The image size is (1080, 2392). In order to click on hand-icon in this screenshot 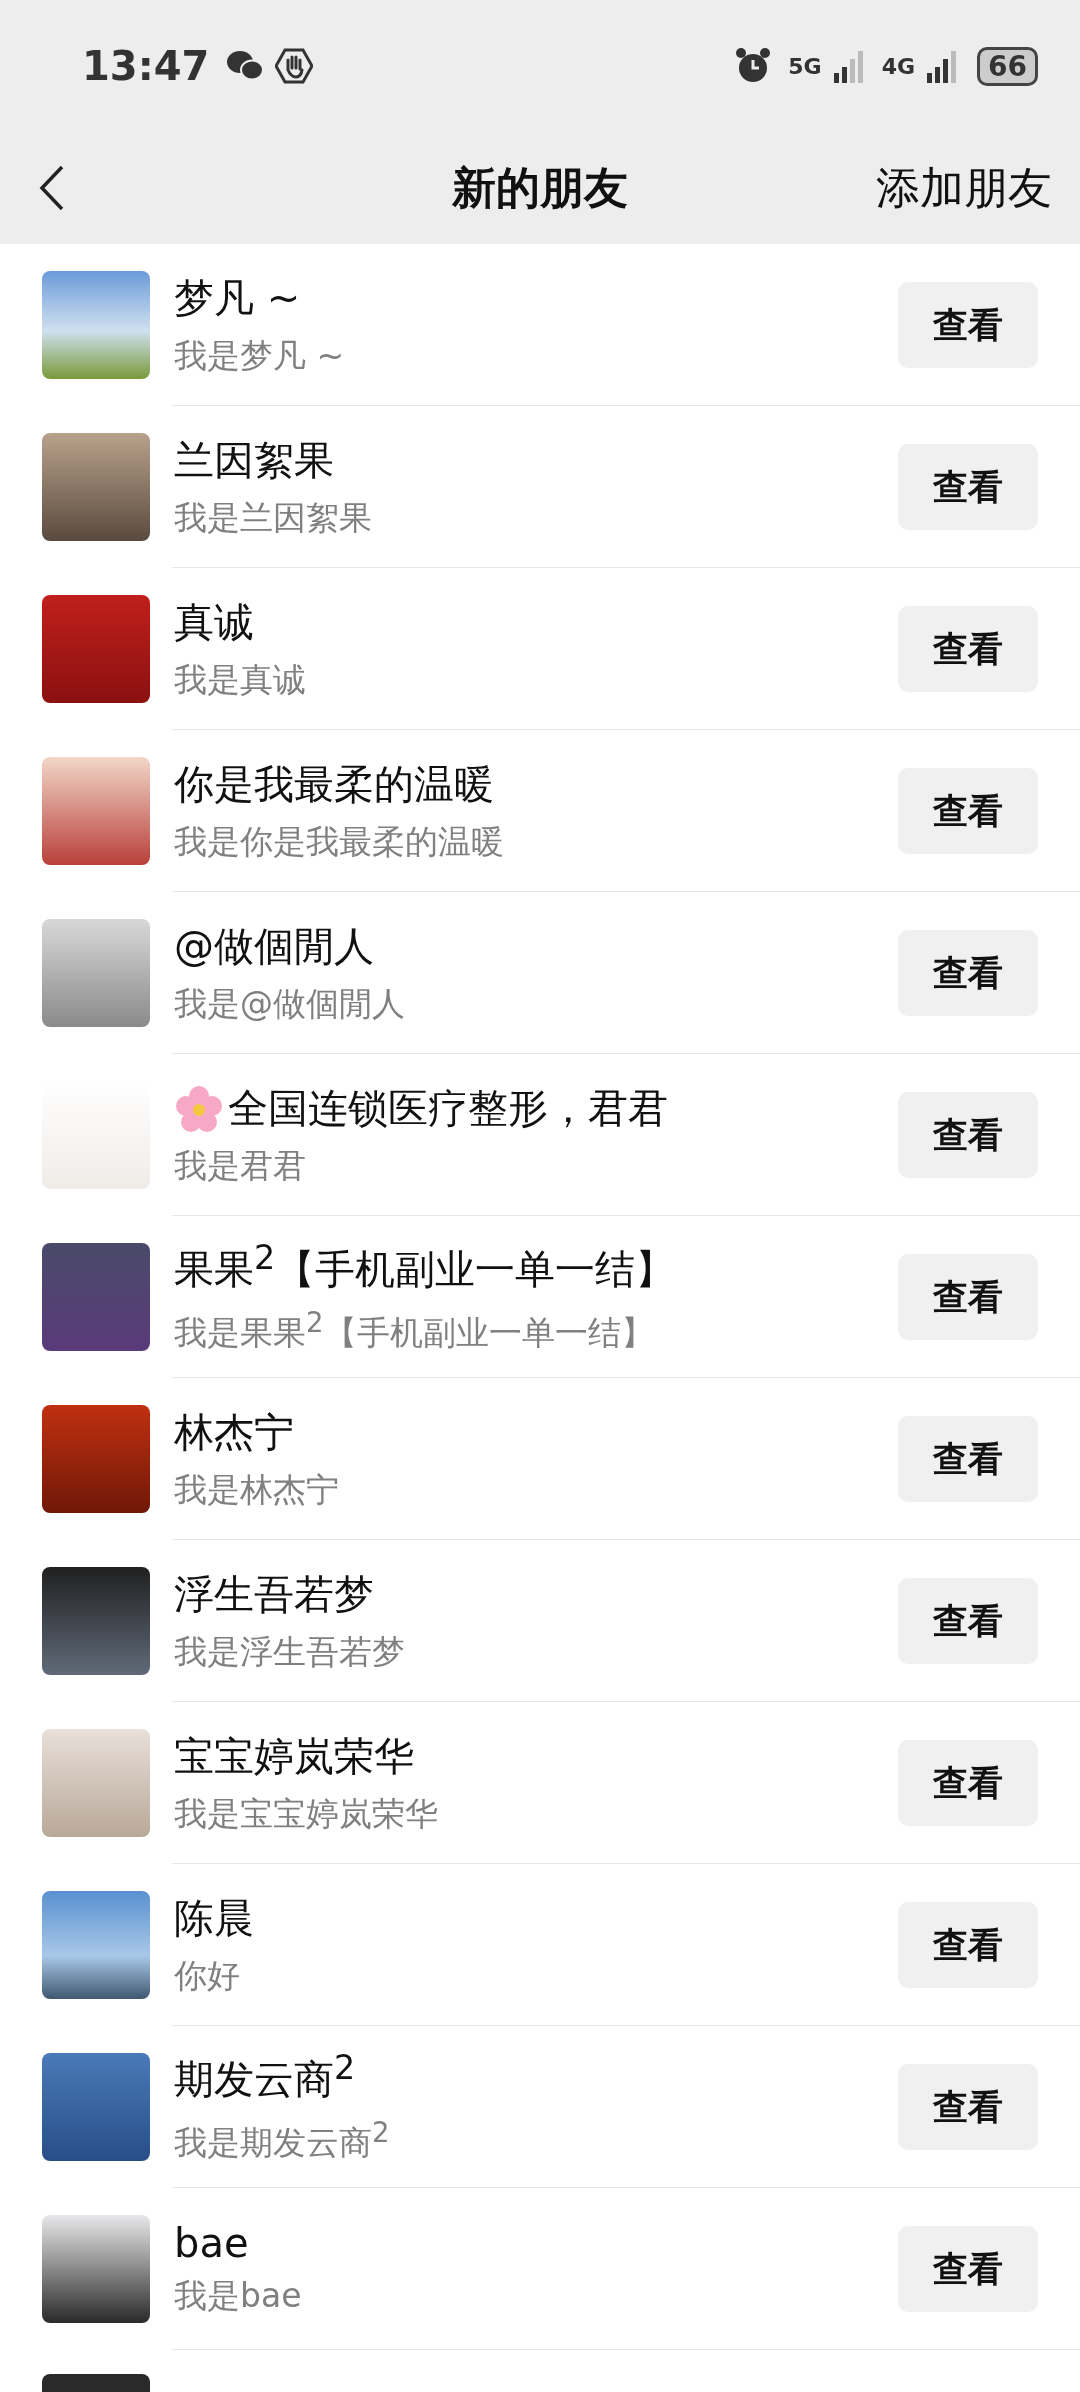, I will do `click(294, 66)`.